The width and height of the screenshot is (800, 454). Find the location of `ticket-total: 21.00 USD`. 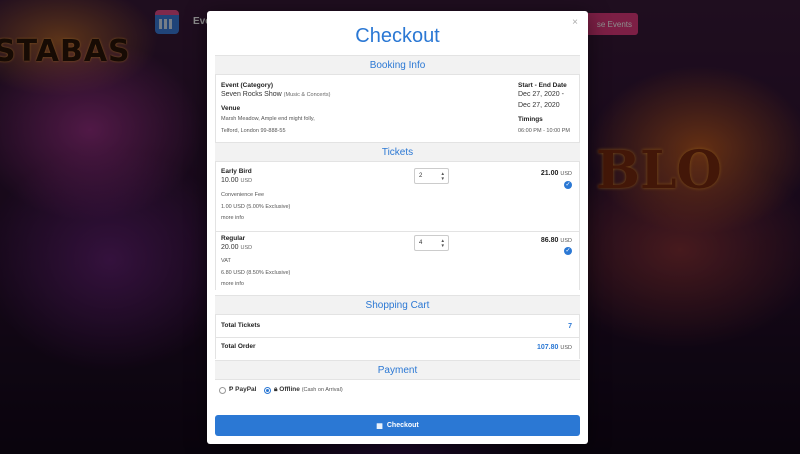

ticket-total: 21.00 USD is located at coordinates (556, 173).